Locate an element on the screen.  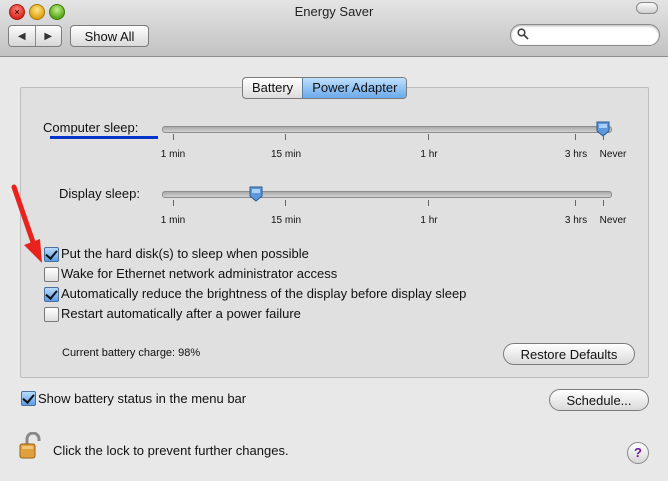
help-icon: ? is located at coordinates (638, 453).